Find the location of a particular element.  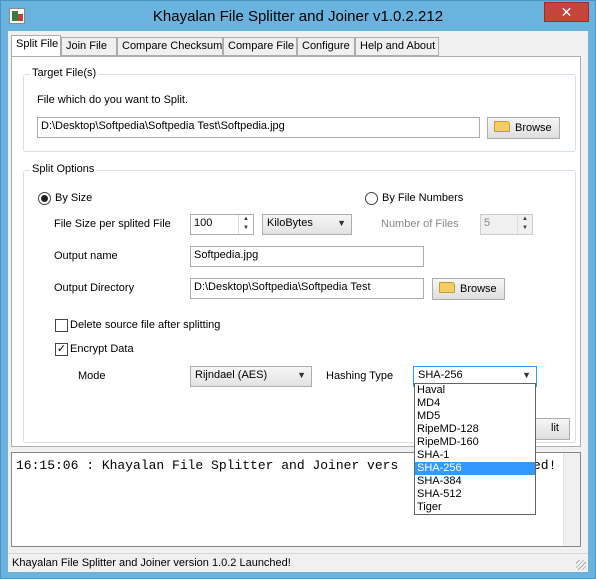

hash-option-md5: MD5 is located at coordinates (475, 416).